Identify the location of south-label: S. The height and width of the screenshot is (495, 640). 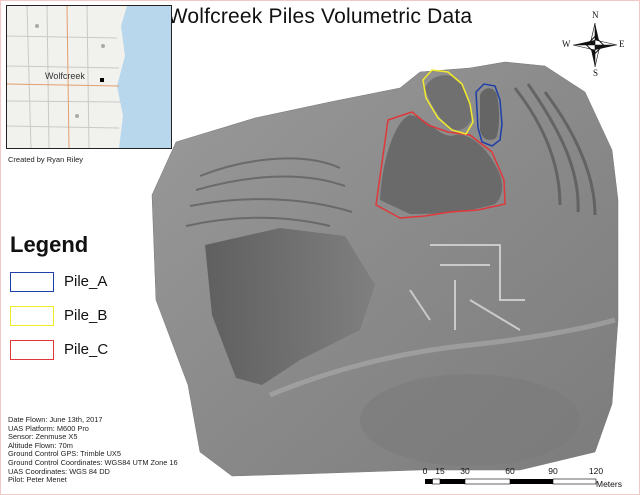
(596, 73).